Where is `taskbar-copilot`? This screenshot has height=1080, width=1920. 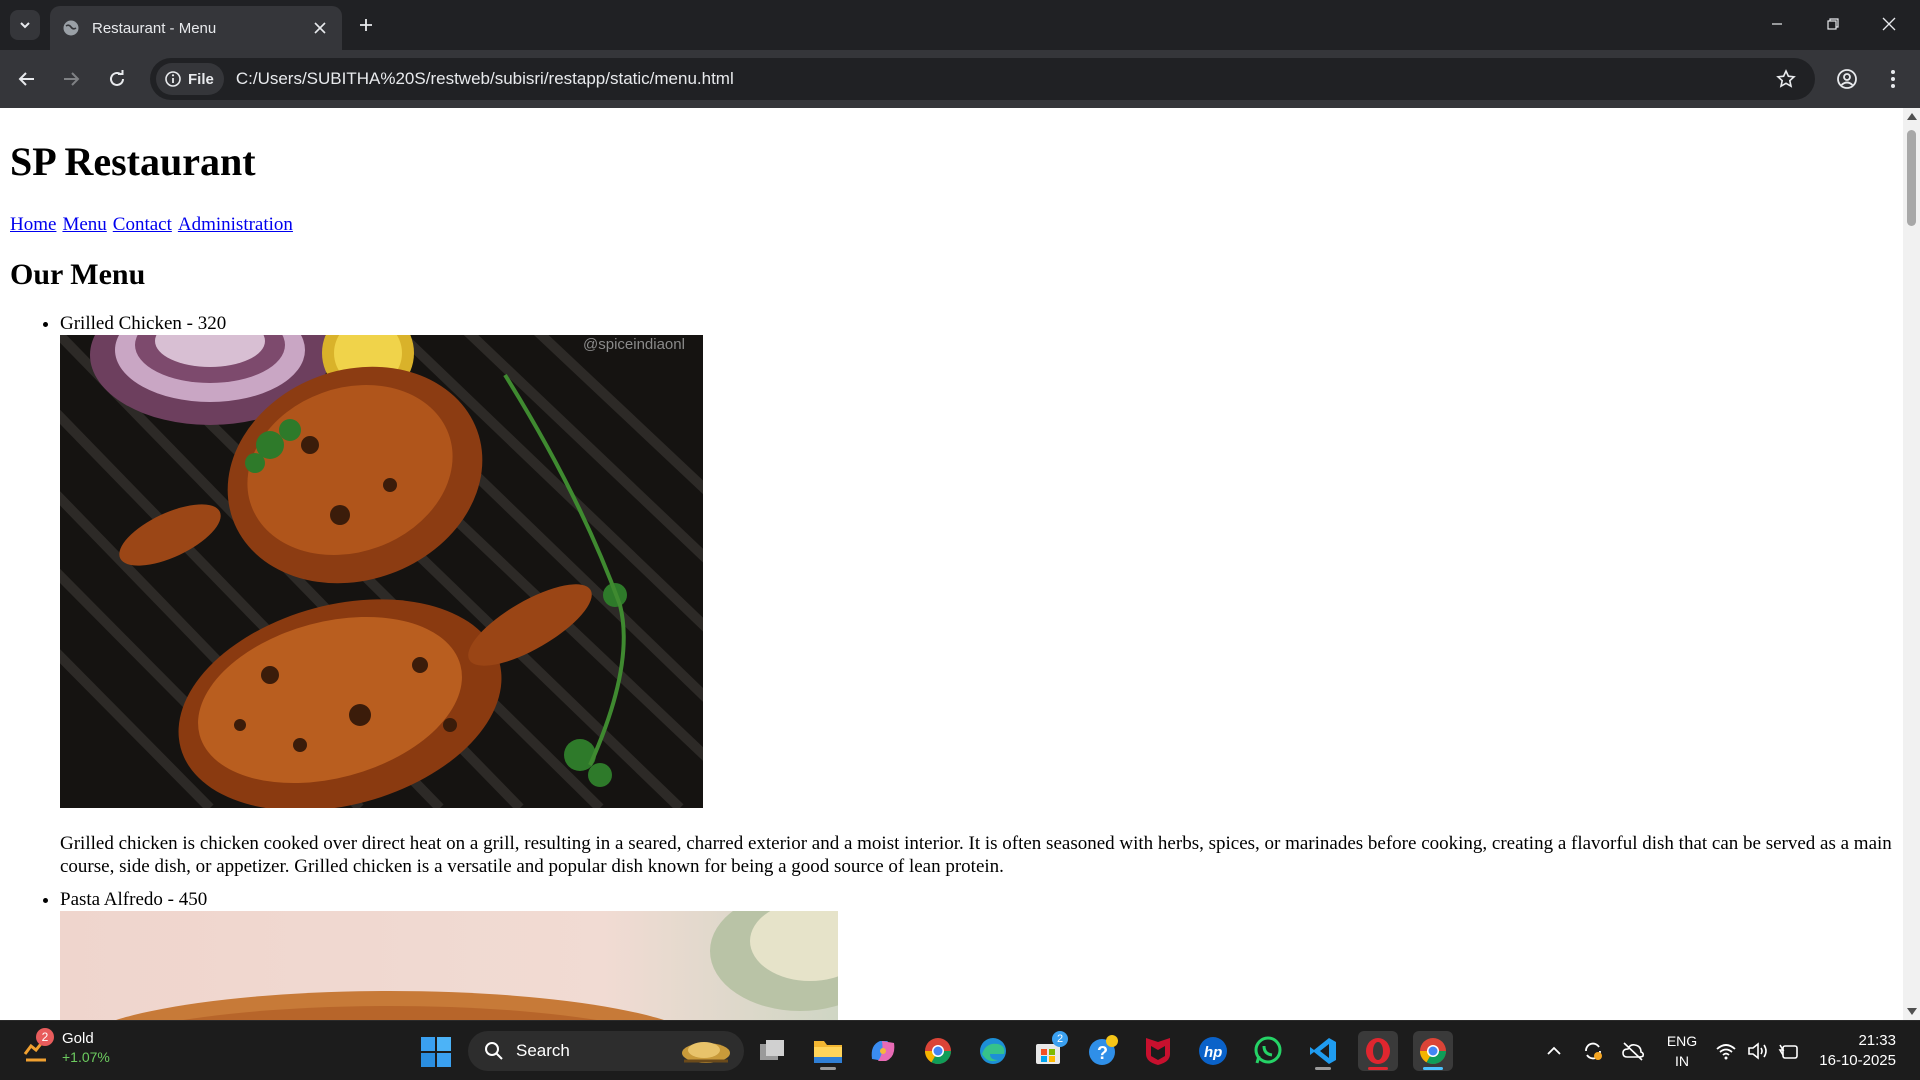 taskbar-copilot is located at coordinates (883, 1051).